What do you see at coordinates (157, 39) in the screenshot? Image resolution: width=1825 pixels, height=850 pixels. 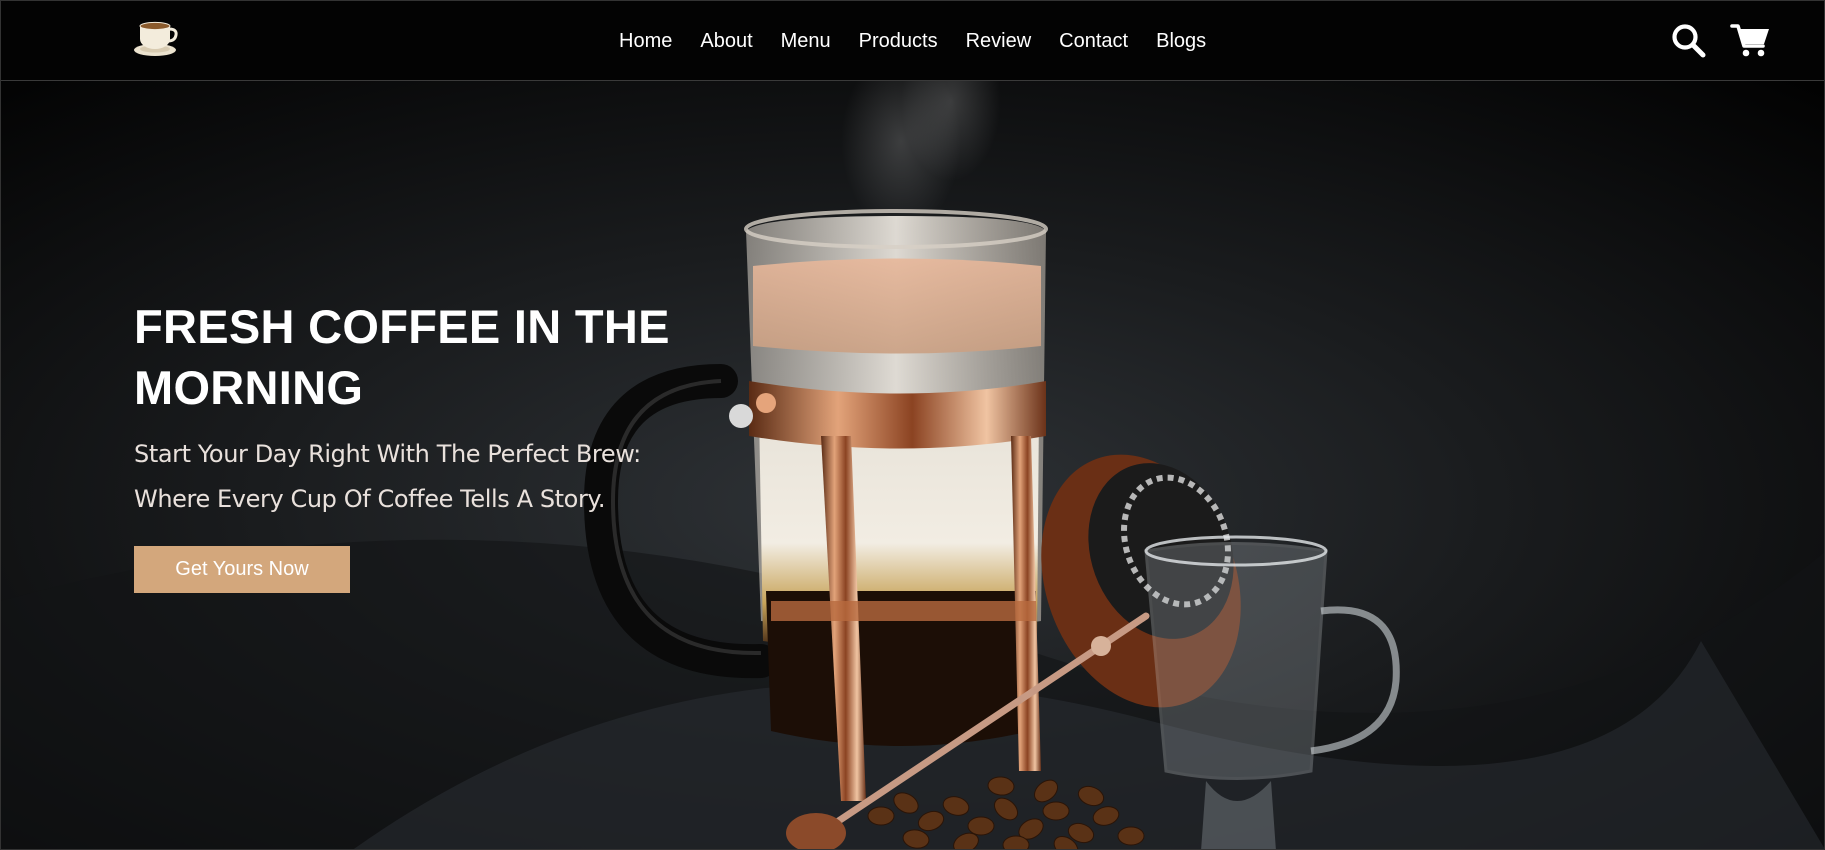 I see `coffee-cup-icon` at bounding box center [157, 39].